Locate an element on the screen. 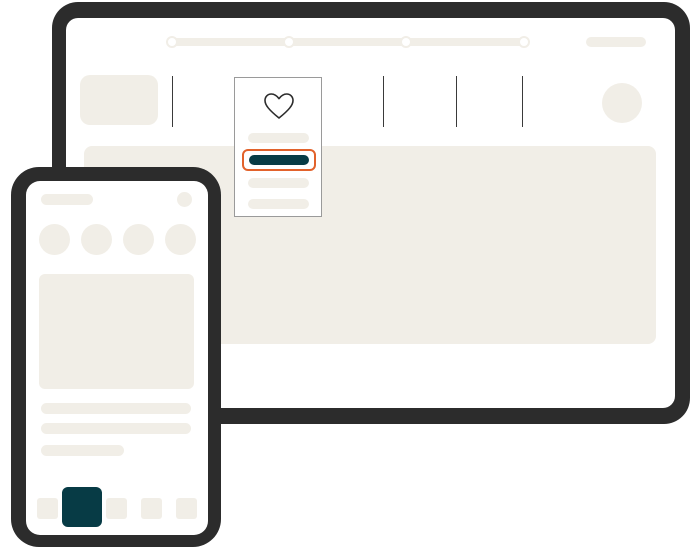 The width and height of the screenshot is (698, 548). logo-placeholder is located at coordinates (119, 100).